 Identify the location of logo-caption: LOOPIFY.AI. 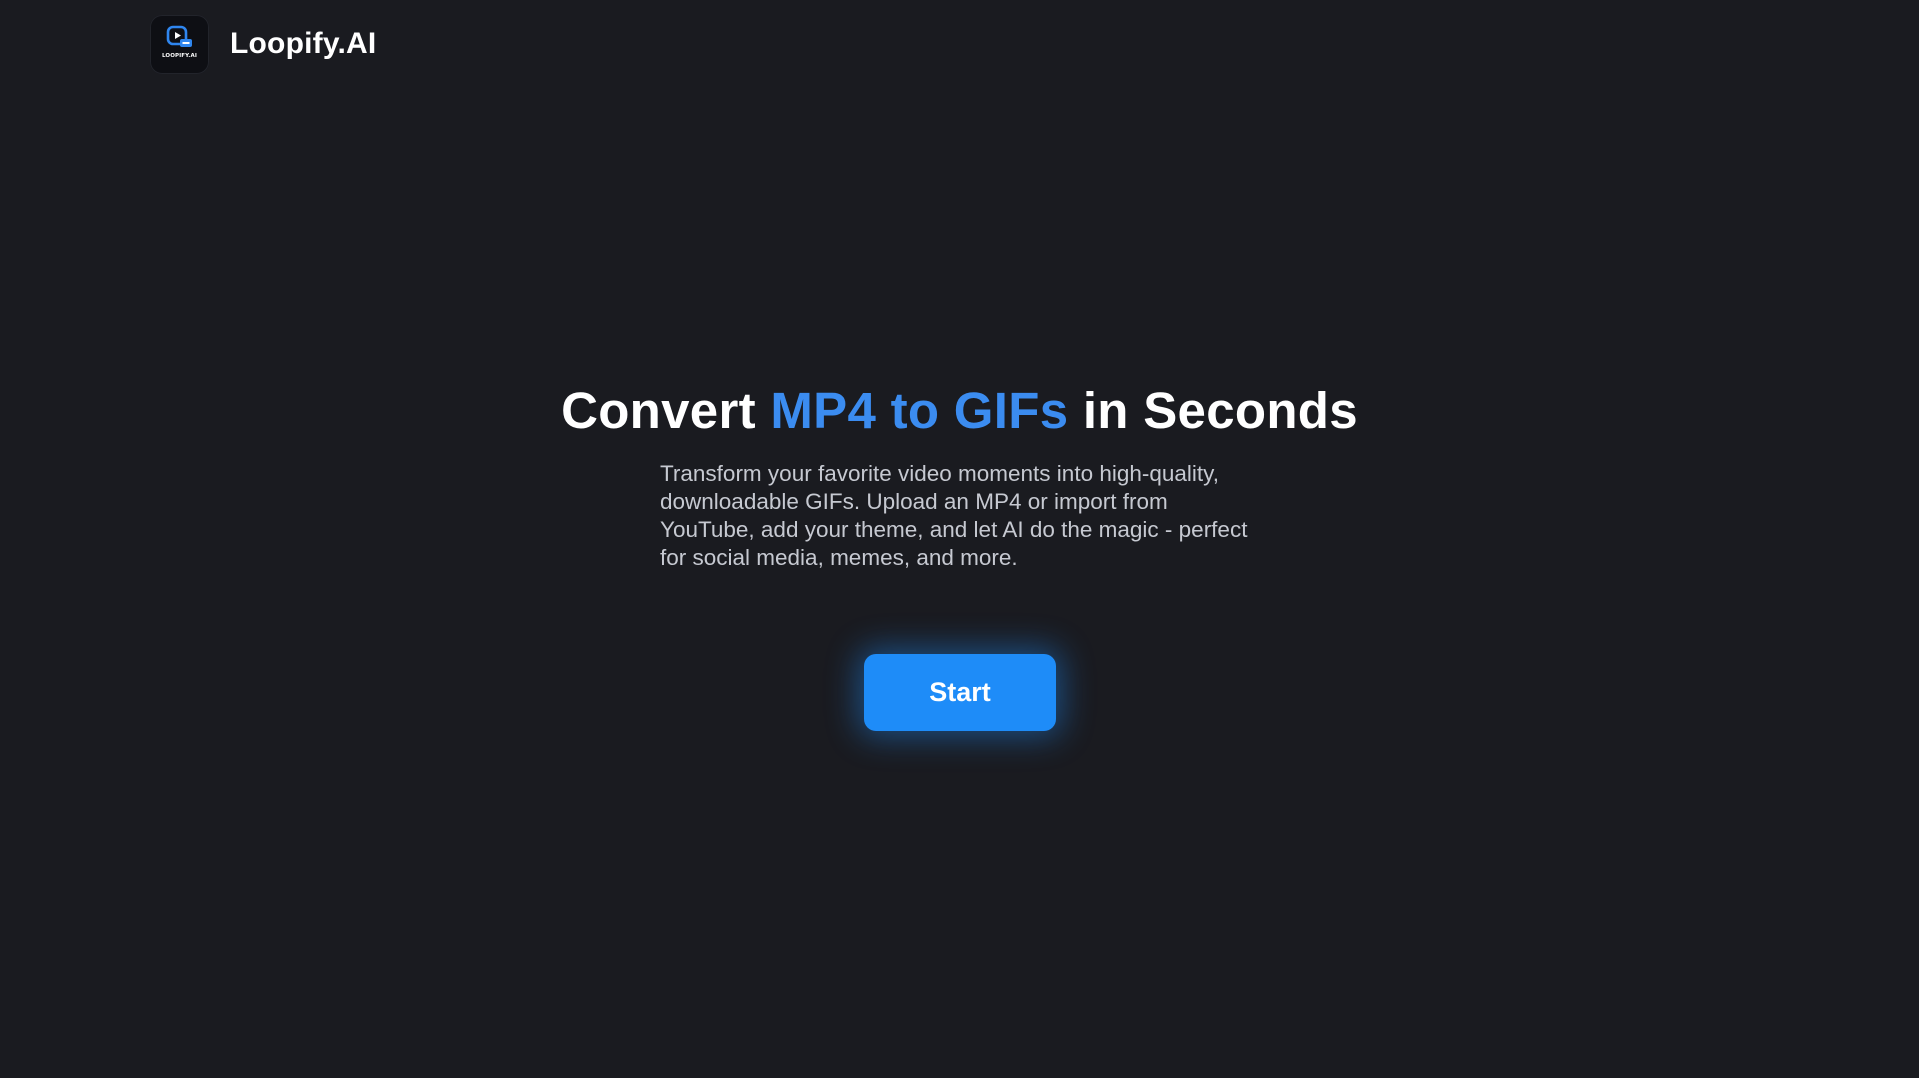
(179, 56).